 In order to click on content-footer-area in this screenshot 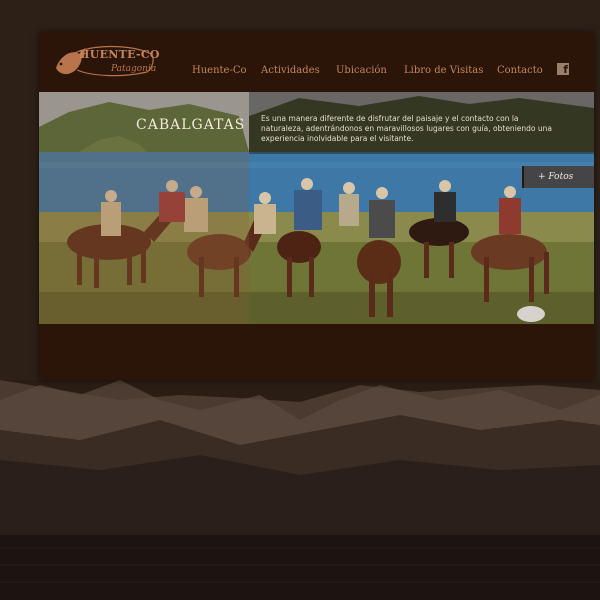, I will do `click(316, 352)`.